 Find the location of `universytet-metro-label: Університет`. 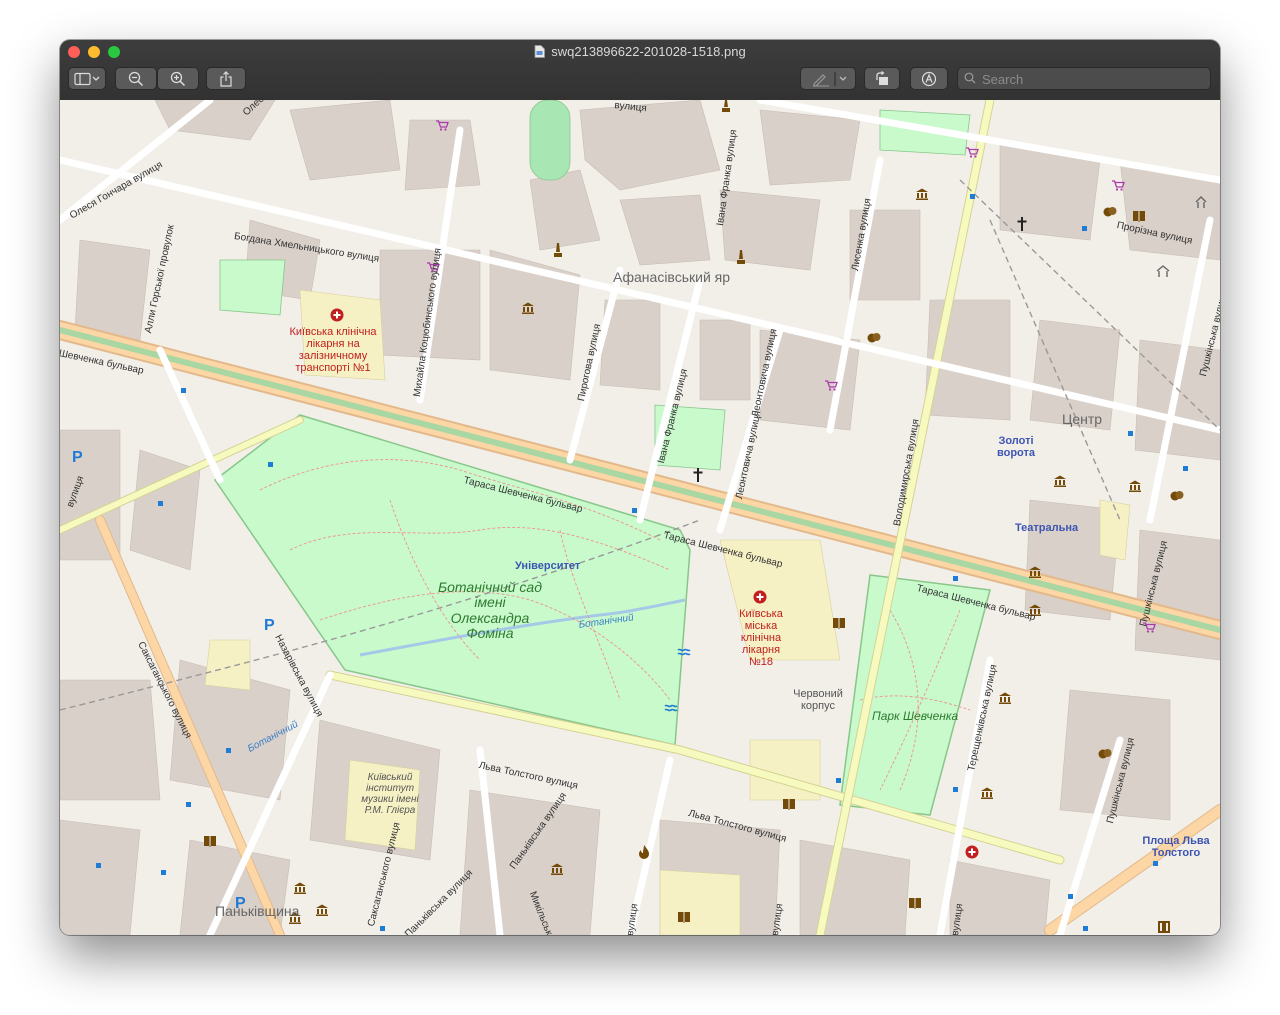

universytet-metro-label: Університет is located at coordinates (548, 566).